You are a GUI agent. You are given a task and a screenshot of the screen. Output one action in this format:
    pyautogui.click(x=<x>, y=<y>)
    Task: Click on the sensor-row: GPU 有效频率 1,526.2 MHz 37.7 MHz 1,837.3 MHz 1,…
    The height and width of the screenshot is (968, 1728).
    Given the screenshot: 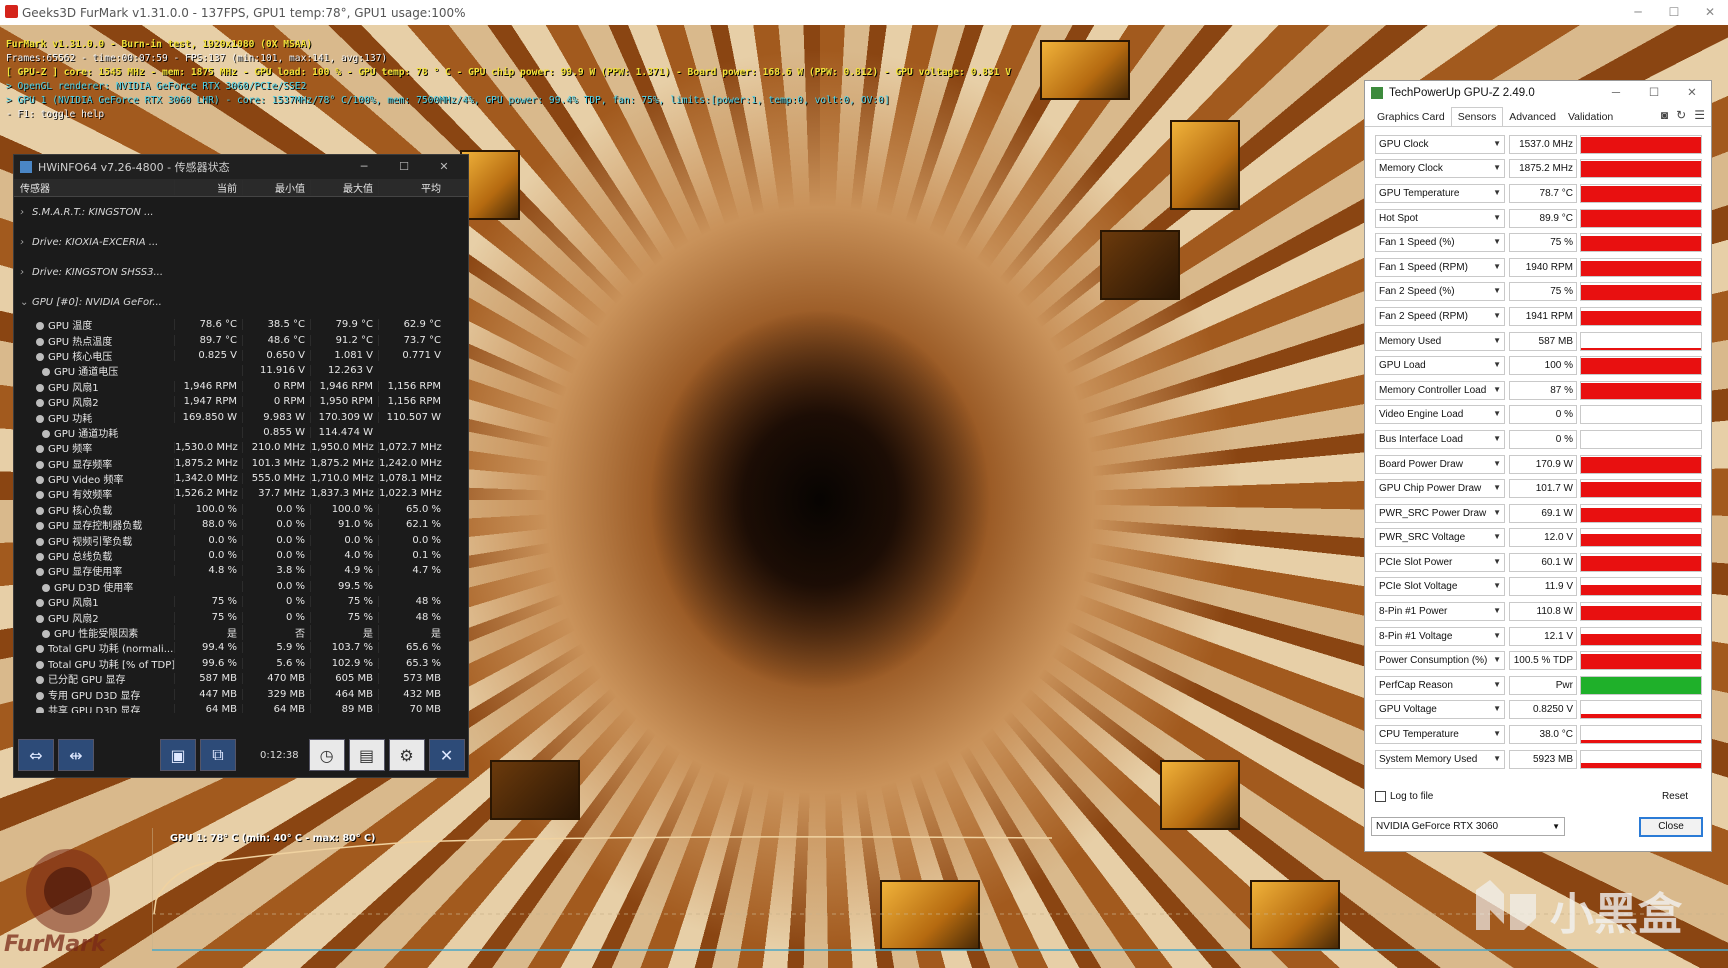 What is the action you would take?
    pyautogui.click(x=241, y=493)
    